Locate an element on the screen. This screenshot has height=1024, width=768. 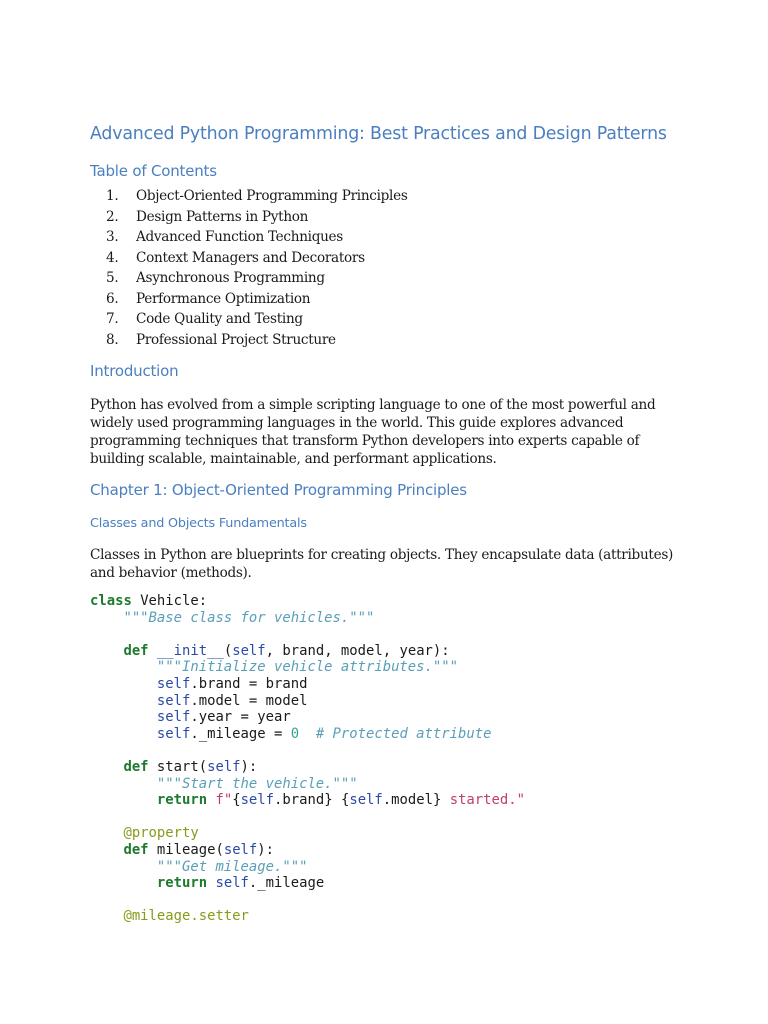
toc-item: 8. Professional Project Structure is located at coordinates (249, 340).